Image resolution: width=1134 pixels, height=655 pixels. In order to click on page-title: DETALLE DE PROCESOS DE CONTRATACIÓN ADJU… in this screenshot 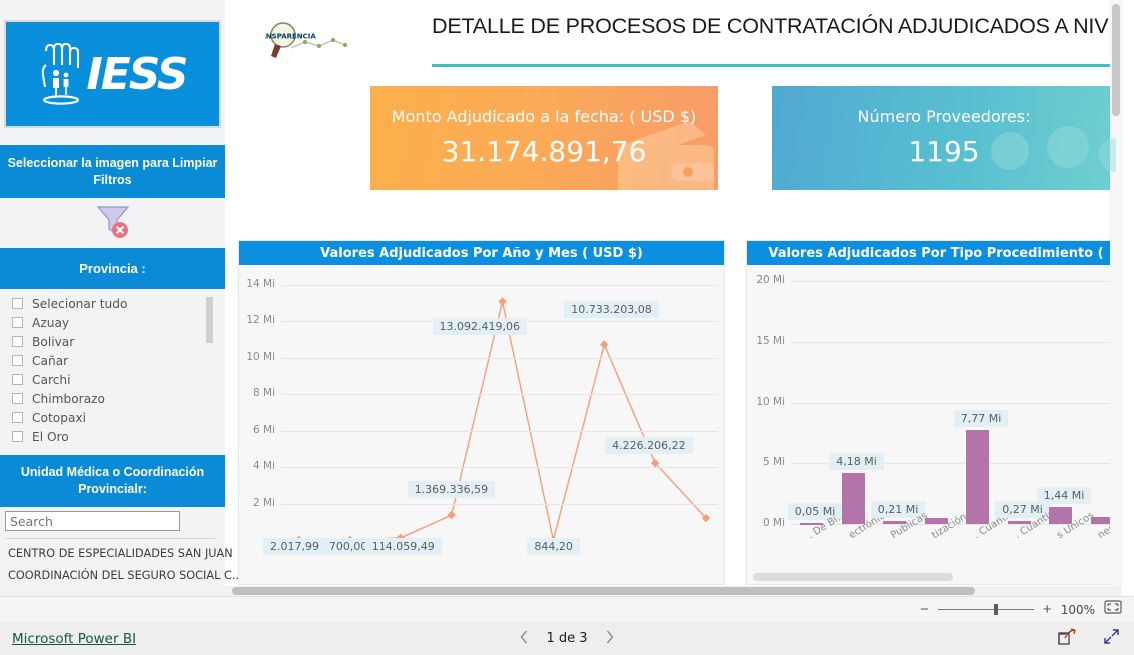, I will do `click(777, 26)`.